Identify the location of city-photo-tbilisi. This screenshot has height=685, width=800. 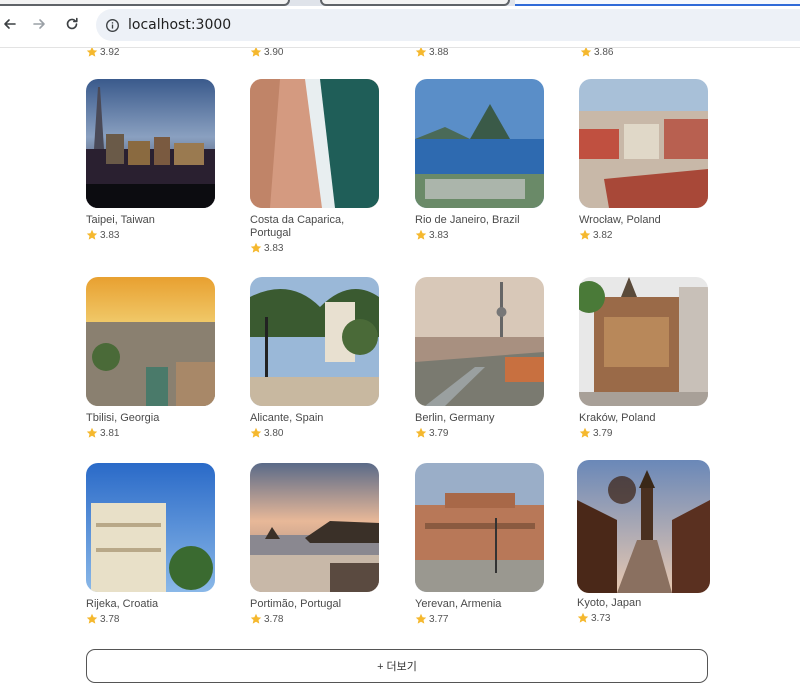
(150, 341).